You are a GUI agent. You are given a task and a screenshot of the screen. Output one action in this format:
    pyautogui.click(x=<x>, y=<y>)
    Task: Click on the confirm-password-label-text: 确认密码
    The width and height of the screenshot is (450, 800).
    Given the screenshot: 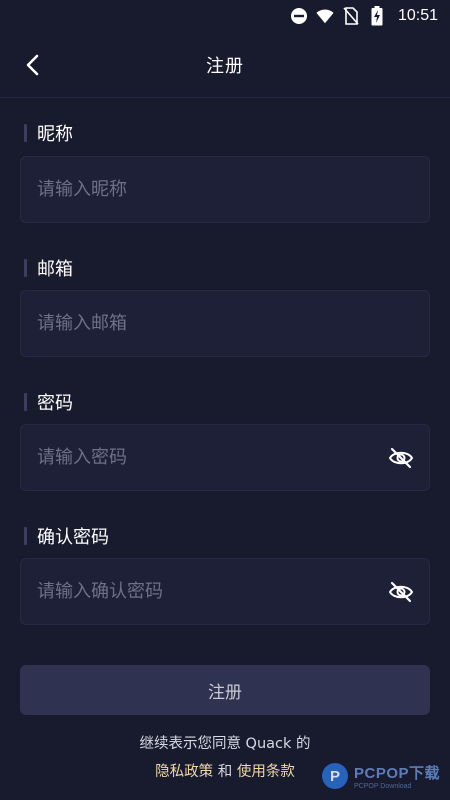 What is the action you would take?
    pyautogui.click(x=73, y=537)
    